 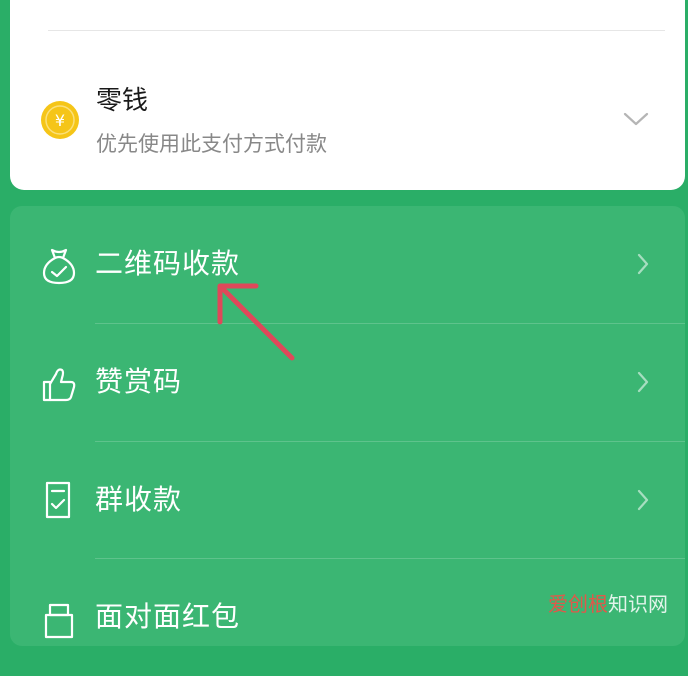 I want to click on coin-symbol: ¥, so click(x=60, y=120).